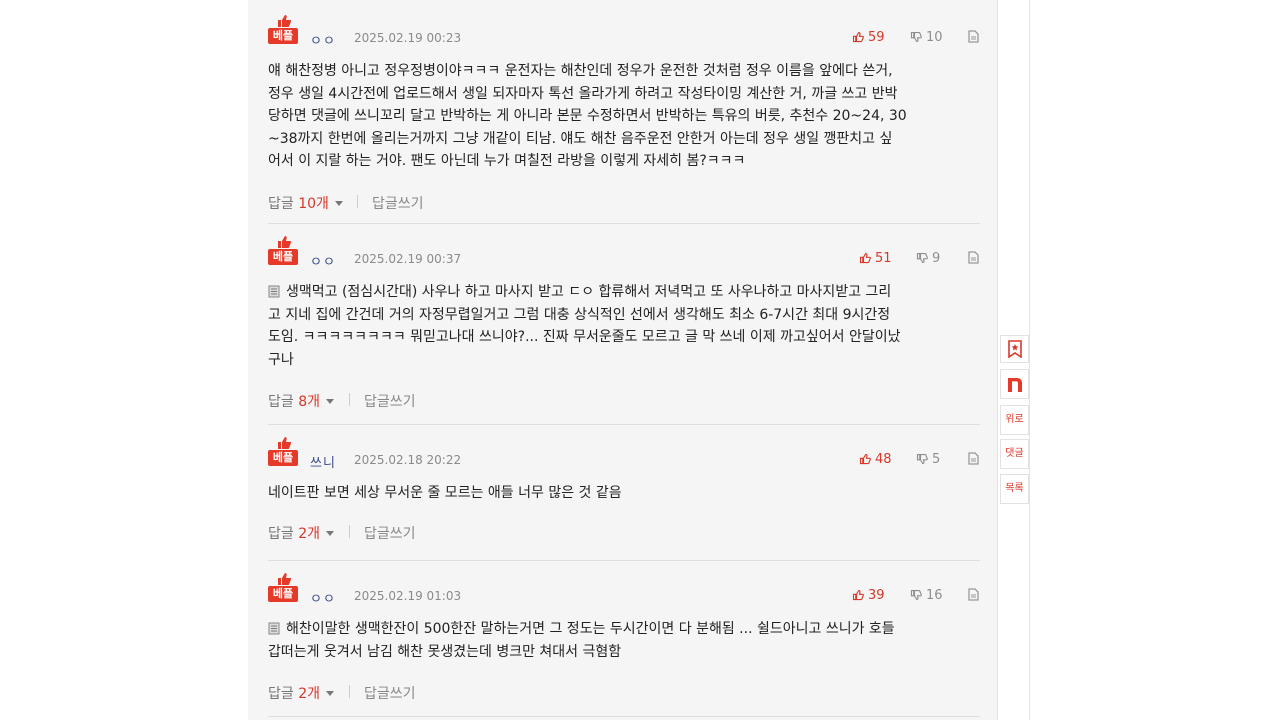 This screenshot has height=720, width=1280. I want to click on reply-toggle: 답글 10개, so click(305, 203).